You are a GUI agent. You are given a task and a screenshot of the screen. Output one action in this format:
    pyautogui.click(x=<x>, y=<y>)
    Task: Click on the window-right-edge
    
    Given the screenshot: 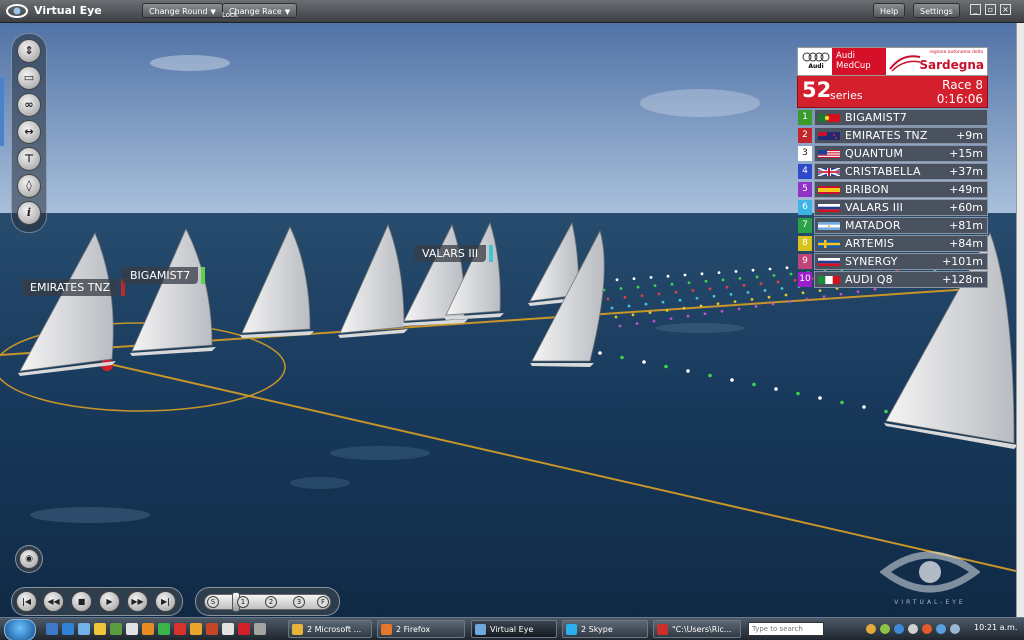 What is the action you would take?
    pyautogui.click(x=1020, y=320)
    